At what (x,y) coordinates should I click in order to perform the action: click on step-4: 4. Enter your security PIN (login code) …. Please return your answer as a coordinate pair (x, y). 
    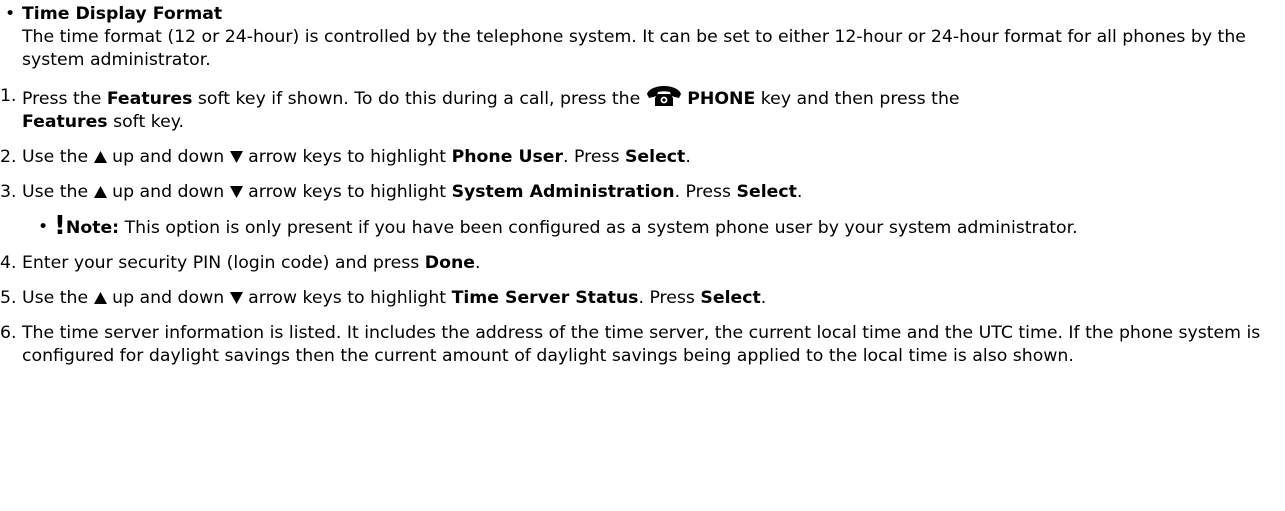
    Looking at the image, I should click on (642, 263).